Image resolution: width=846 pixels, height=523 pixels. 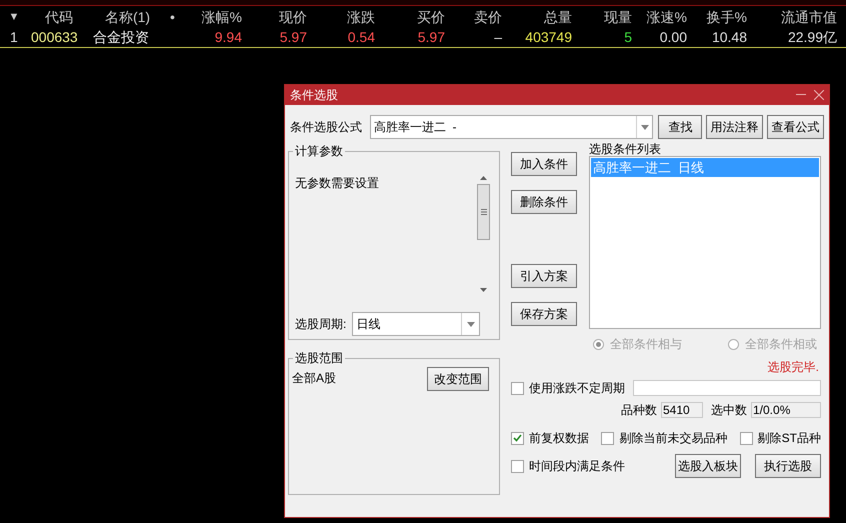 What do you see at coordinates (559, 438) in the screenshot?
I see `checkbox-label: 前复权数据` at bounding box center [559, 438].